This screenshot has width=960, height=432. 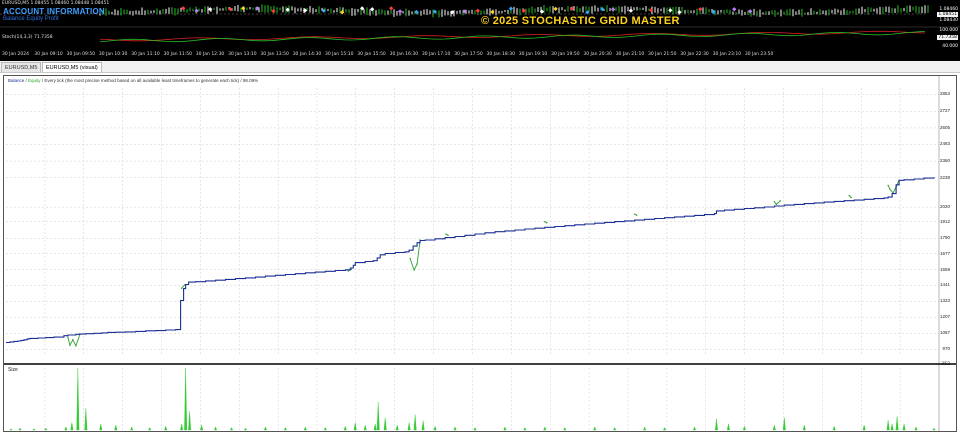 I want to click on stoch-scale-label: 100.000, so click(x=948, y=30).